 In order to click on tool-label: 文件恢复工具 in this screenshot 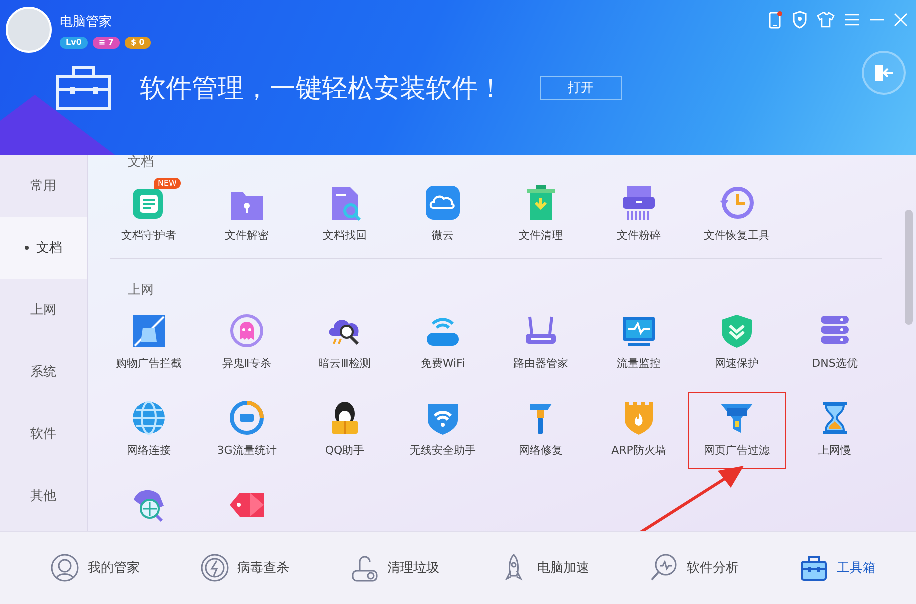, I will do `click(737, 235)`.